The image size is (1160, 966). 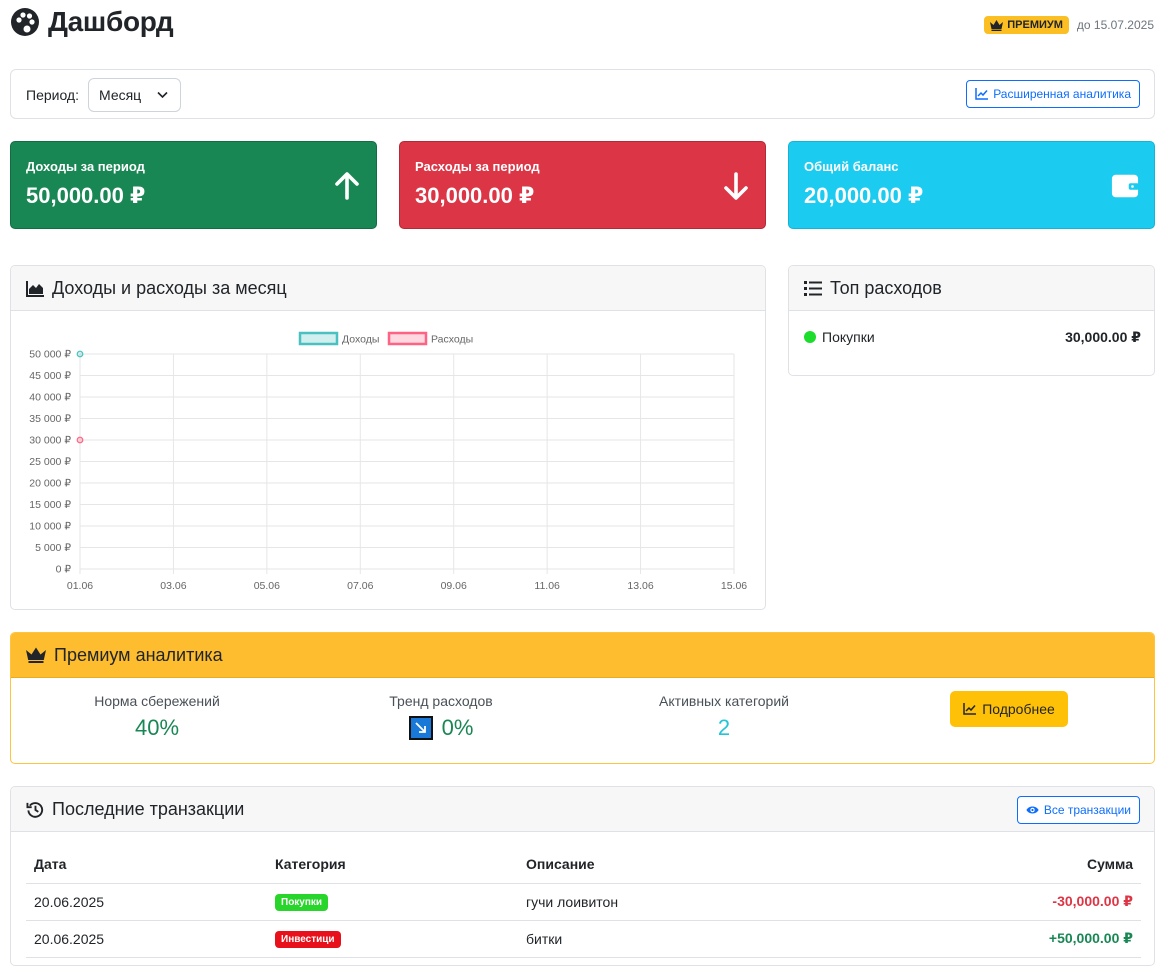 I want to click on table-header-row: Дата Категория Описание Сумма, so click(x=583, y=865).